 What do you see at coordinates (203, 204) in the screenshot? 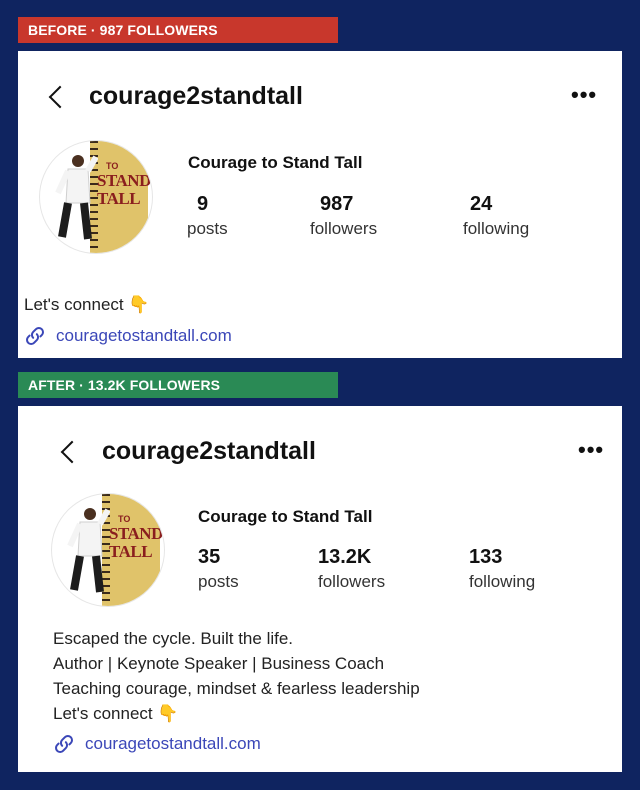
I see `posts-count: 9` at bounding box center [203, 204].